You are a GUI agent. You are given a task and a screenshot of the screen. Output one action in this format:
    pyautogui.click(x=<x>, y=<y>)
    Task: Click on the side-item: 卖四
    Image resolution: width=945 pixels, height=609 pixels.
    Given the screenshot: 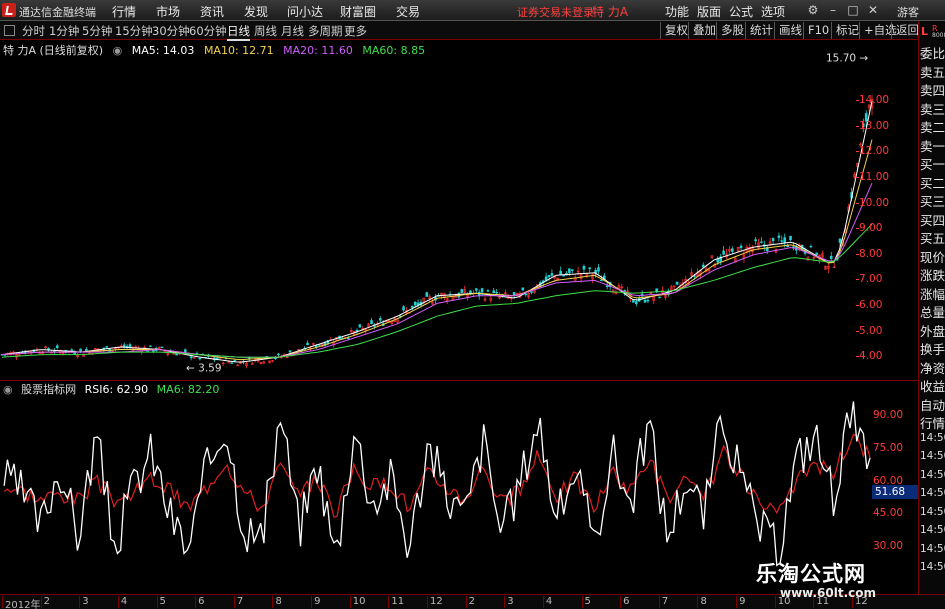 What is the action you would take?
    pyautogui.click(x=932, y=89)
    